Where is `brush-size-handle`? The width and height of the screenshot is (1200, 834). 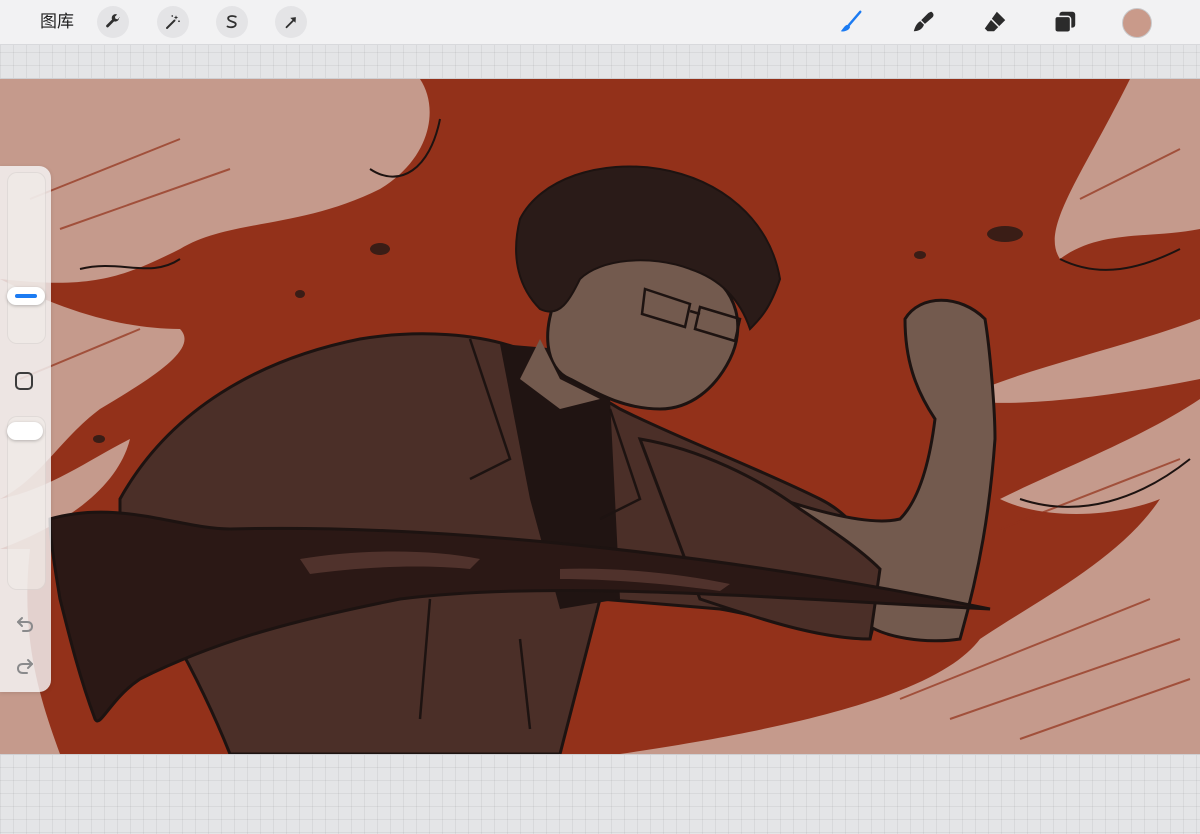
brush-size-handle is located at coordinates (26, 296).